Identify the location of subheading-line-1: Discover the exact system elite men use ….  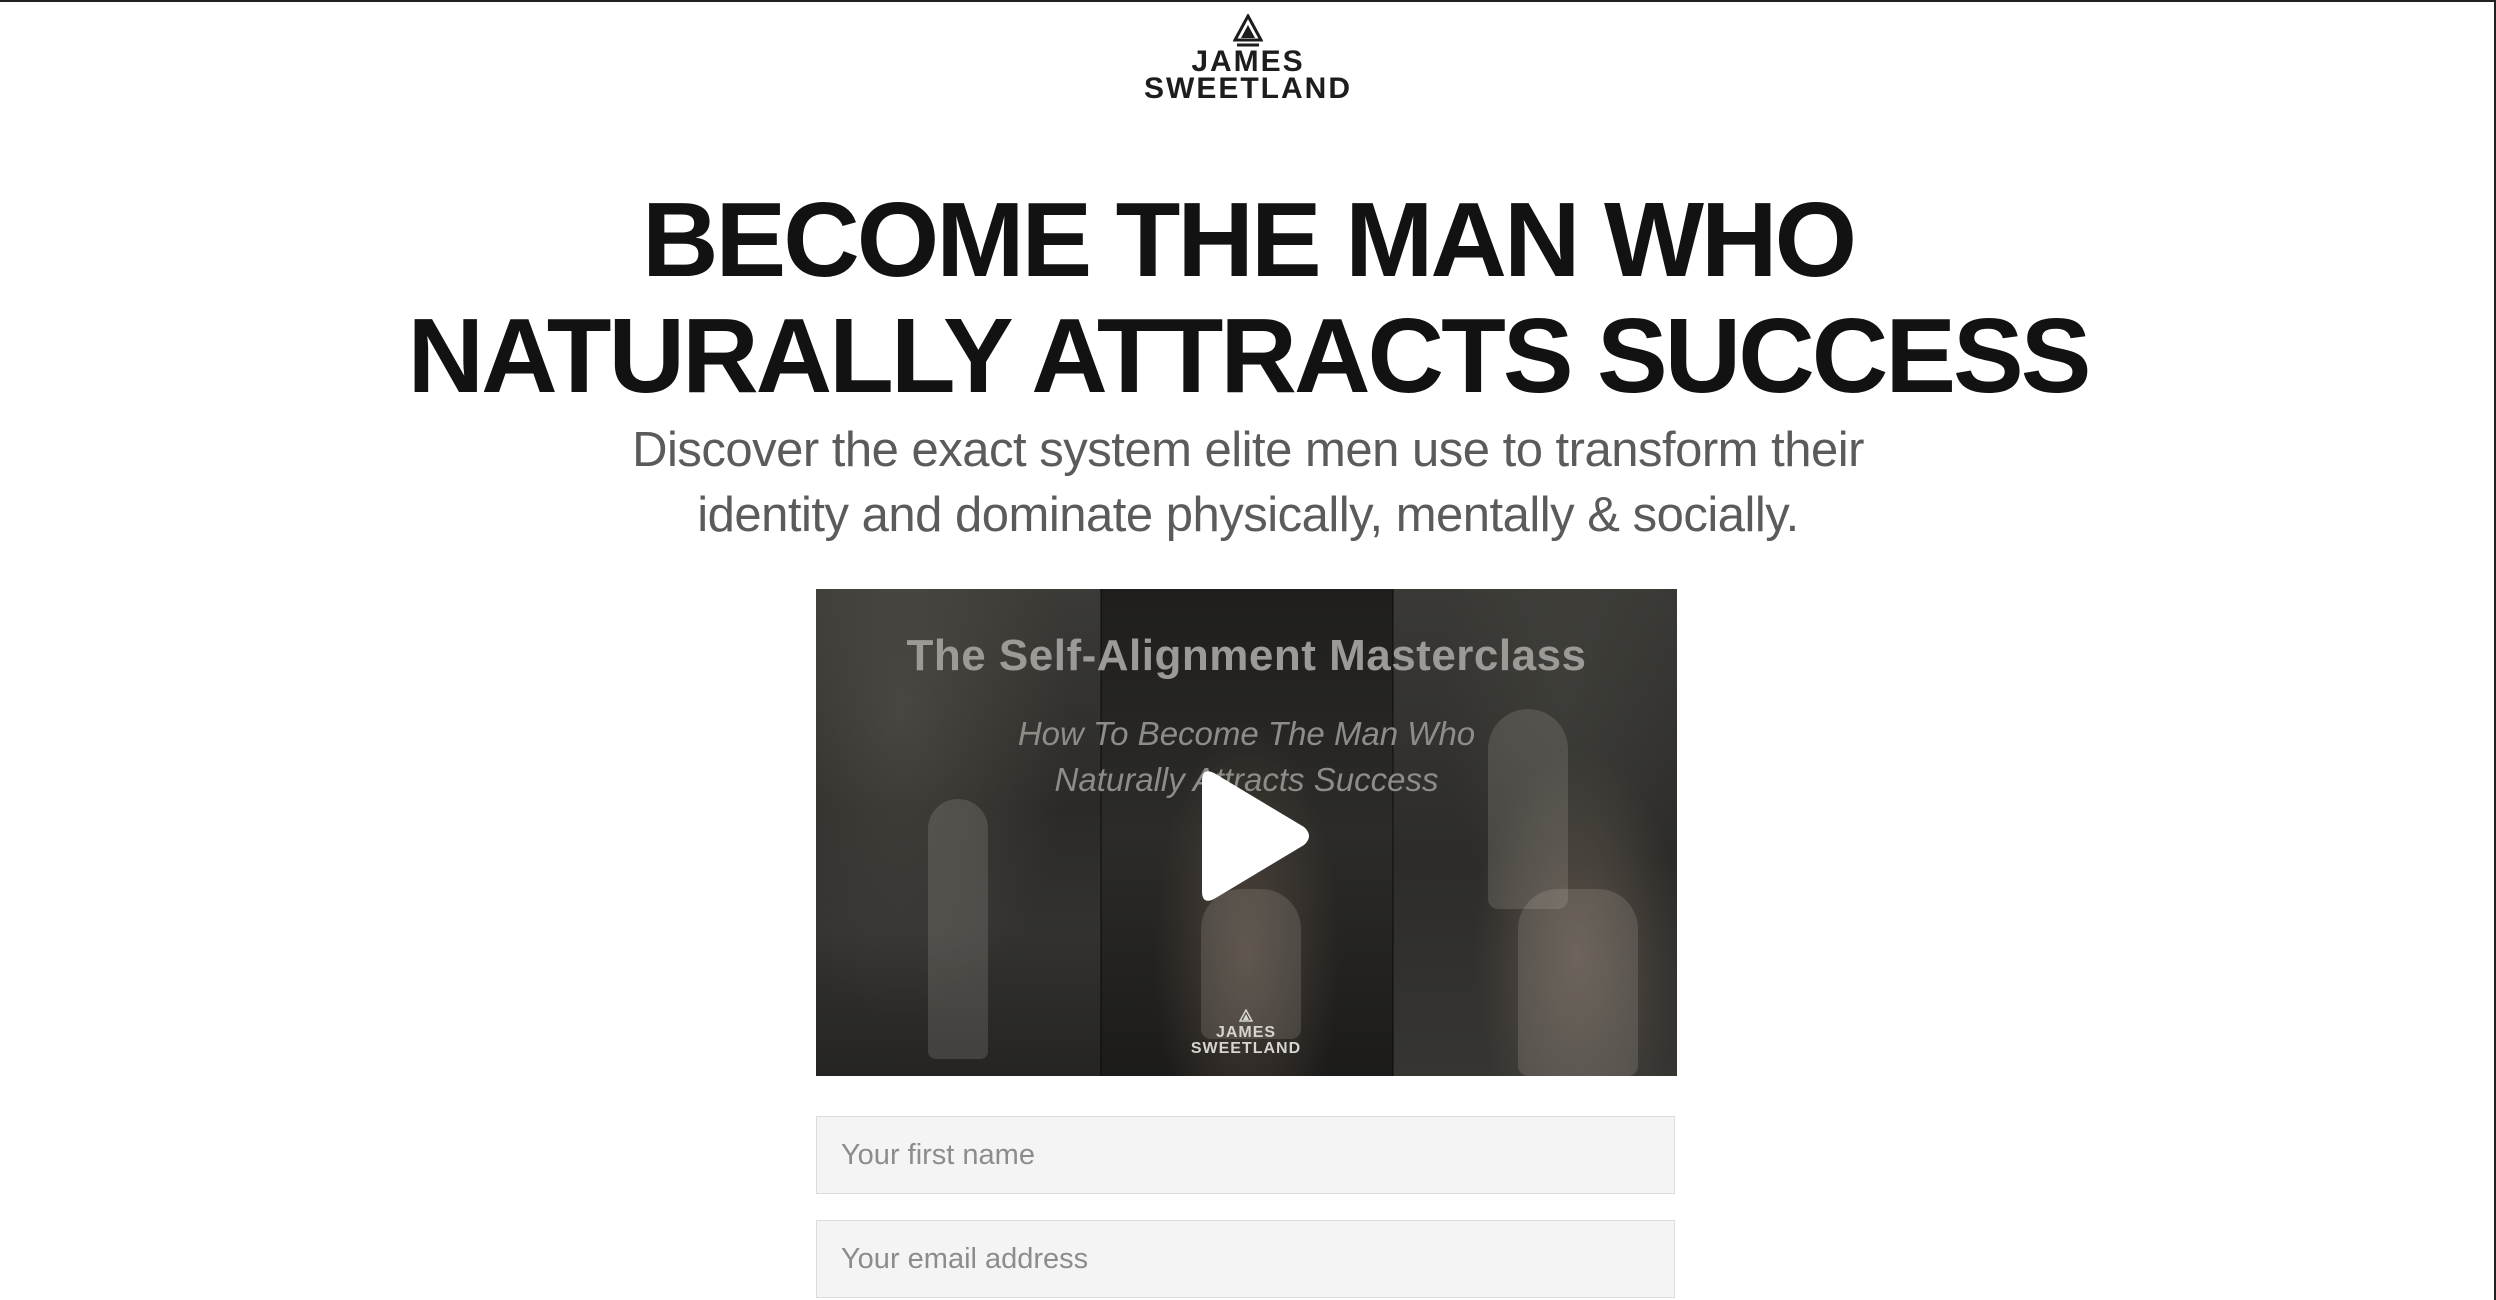
(1248, 450).